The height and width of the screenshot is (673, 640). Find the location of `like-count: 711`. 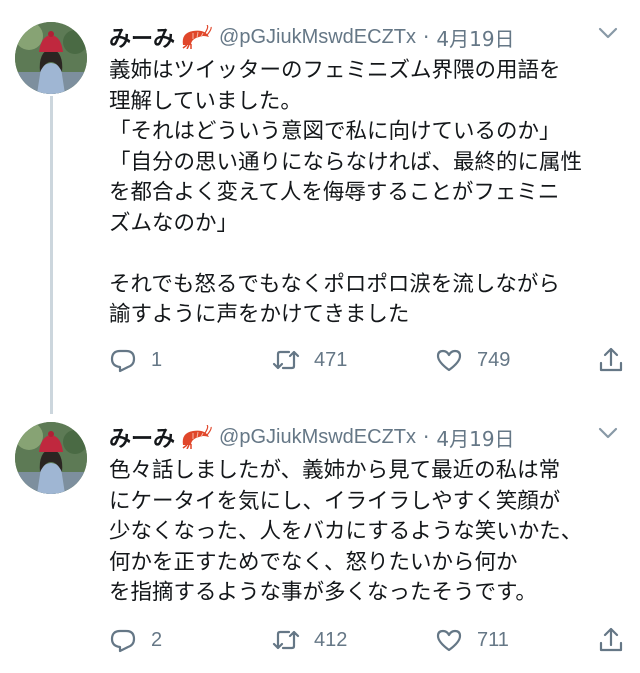

like-count: 711 is located at coordinates (493, 639).